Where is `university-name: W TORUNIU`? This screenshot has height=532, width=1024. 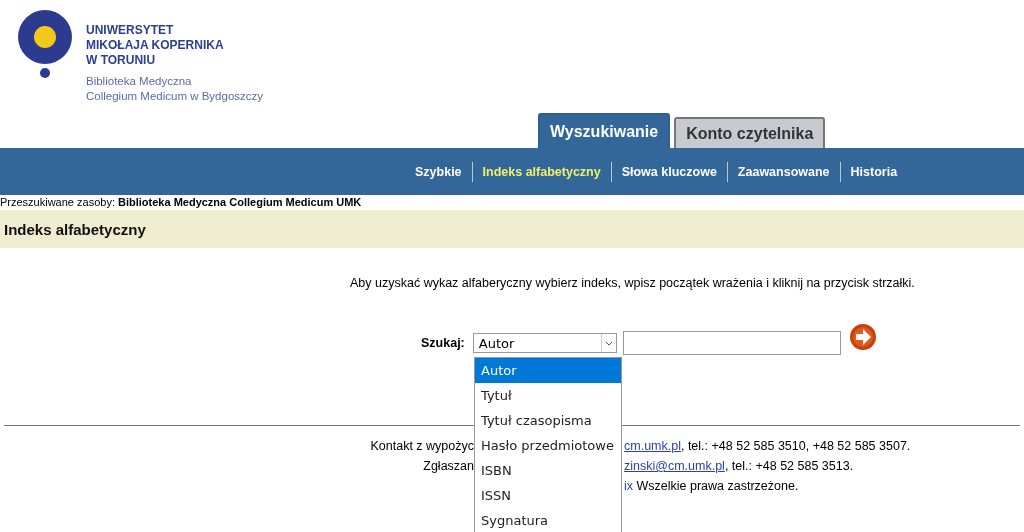
university-name: W TORUNIU is located at coordinates (121, 60).